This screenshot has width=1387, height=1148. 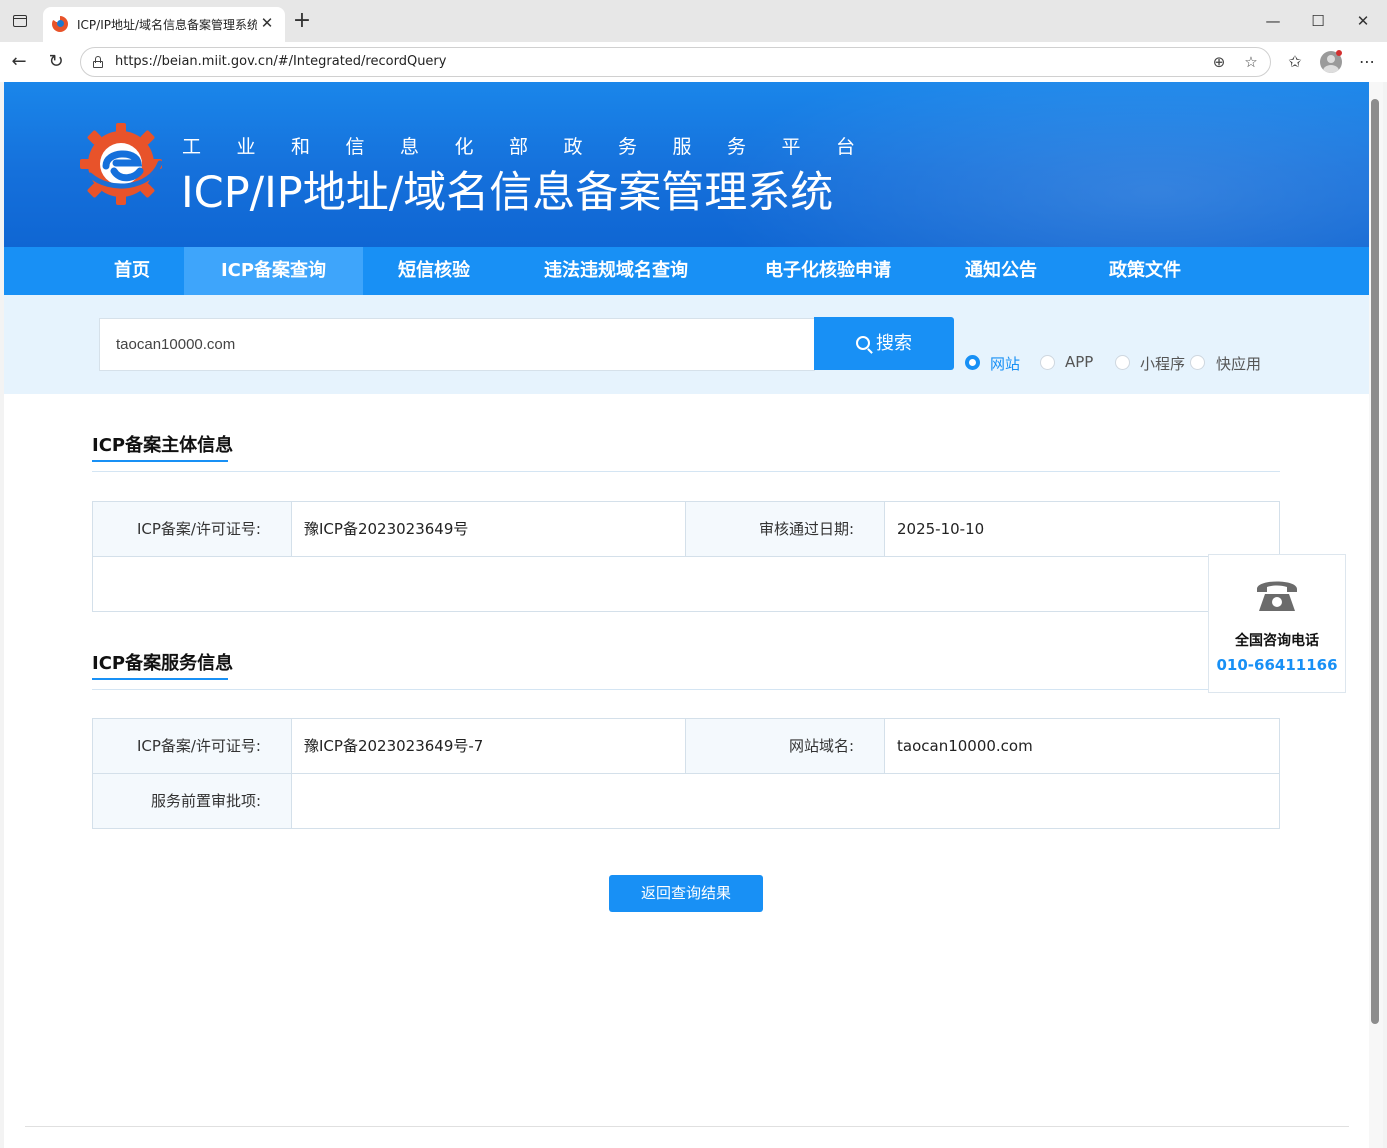 I want to click on nav-icp-query: ICP备案查询, so click(x=273, y=271).